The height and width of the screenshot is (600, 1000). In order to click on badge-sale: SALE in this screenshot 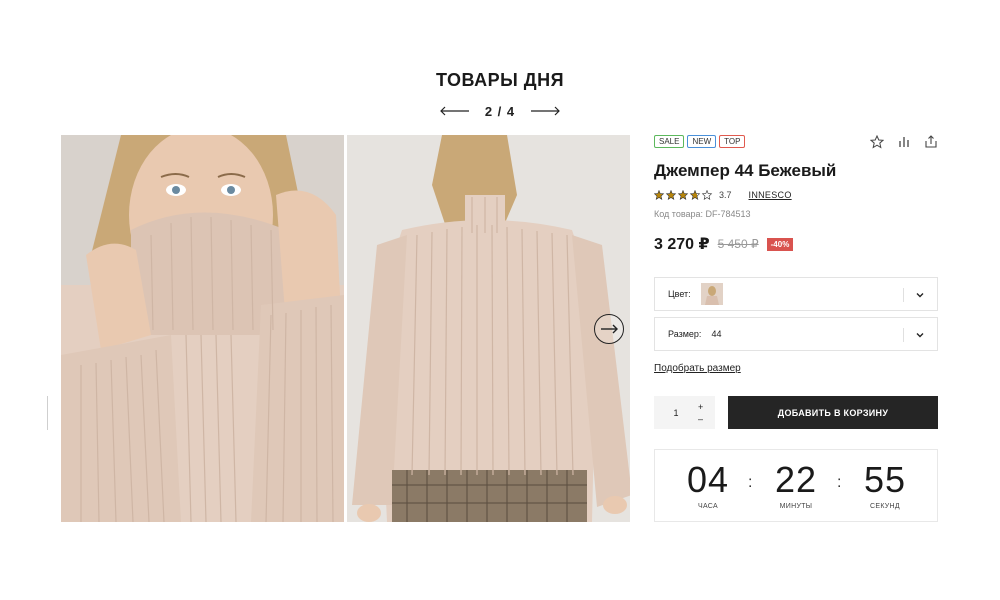, I will do `click(669, 141)`.